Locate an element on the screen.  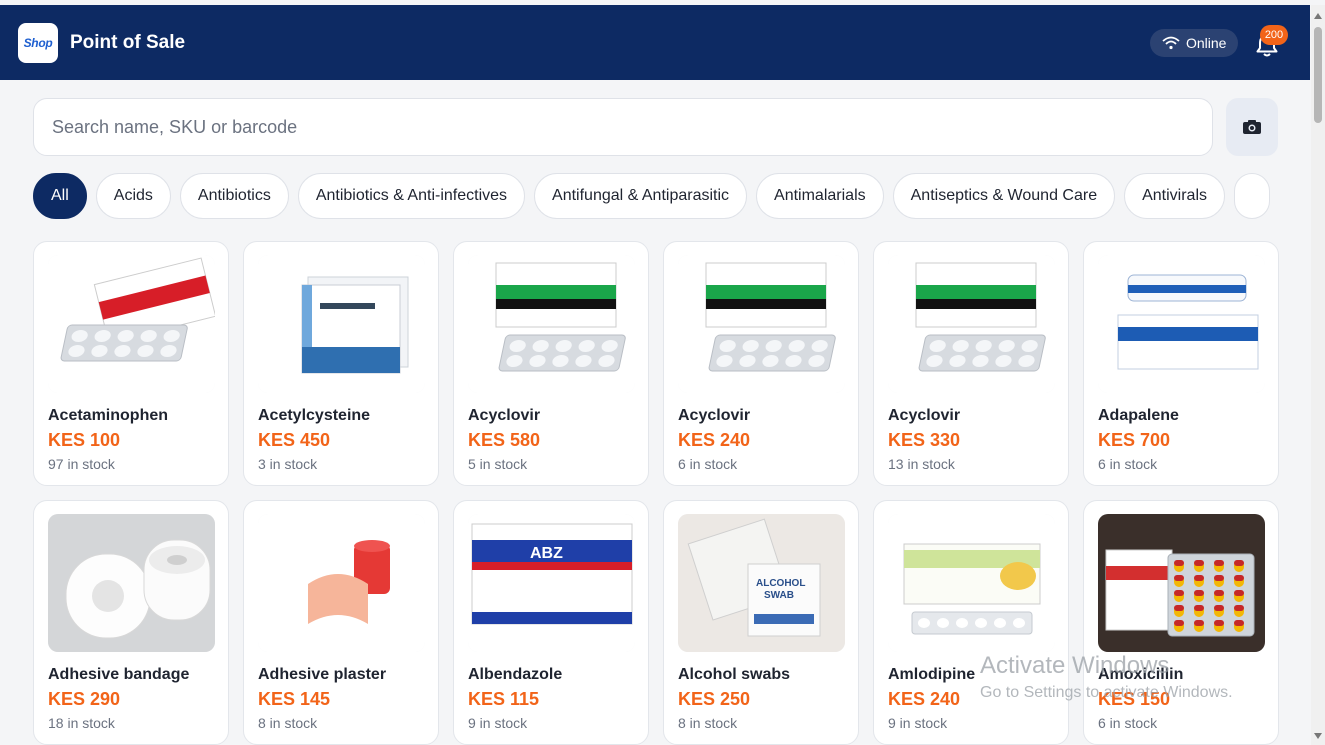
status-label: Online is located at coordinates (1206, 43).